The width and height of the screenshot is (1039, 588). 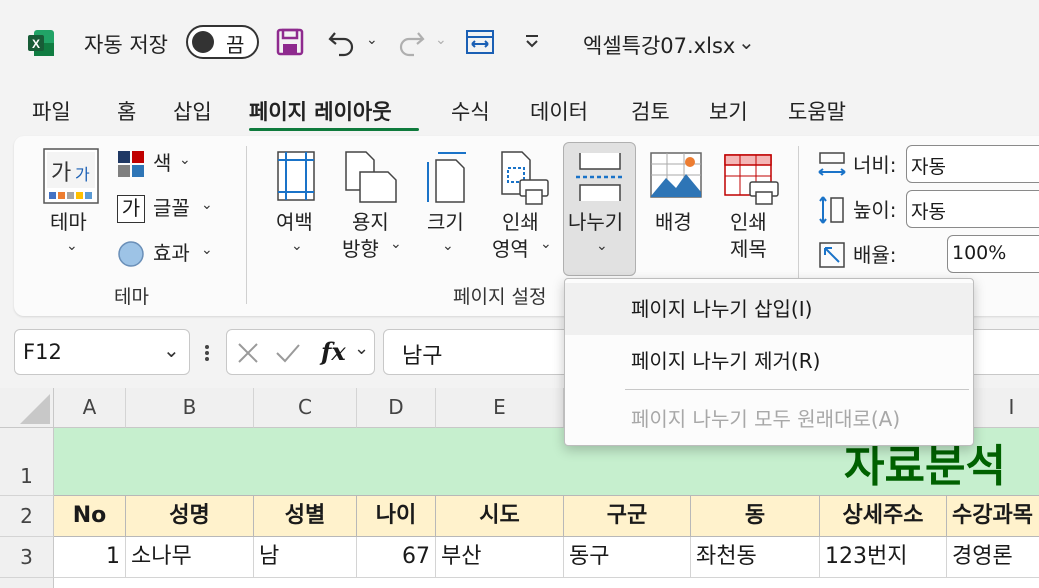 I want to click on print-area-icon, so click(x=525, y=178).